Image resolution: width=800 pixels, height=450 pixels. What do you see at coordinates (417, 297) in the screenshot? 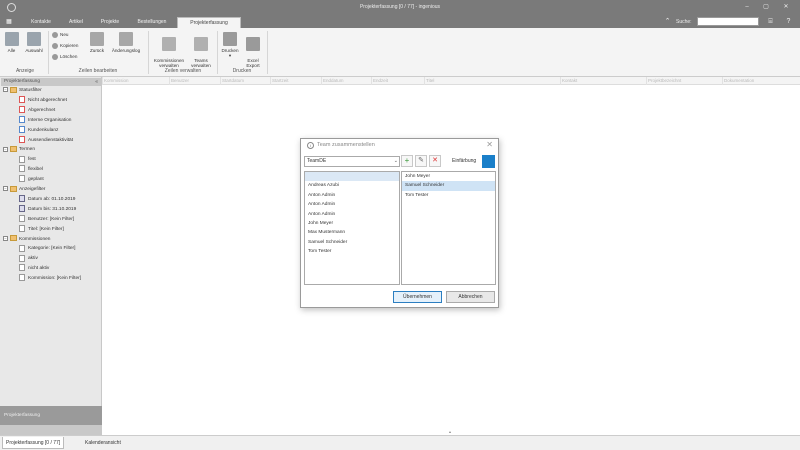
I see `apply-button: Übernehmen` at bounding box center [417, 297].